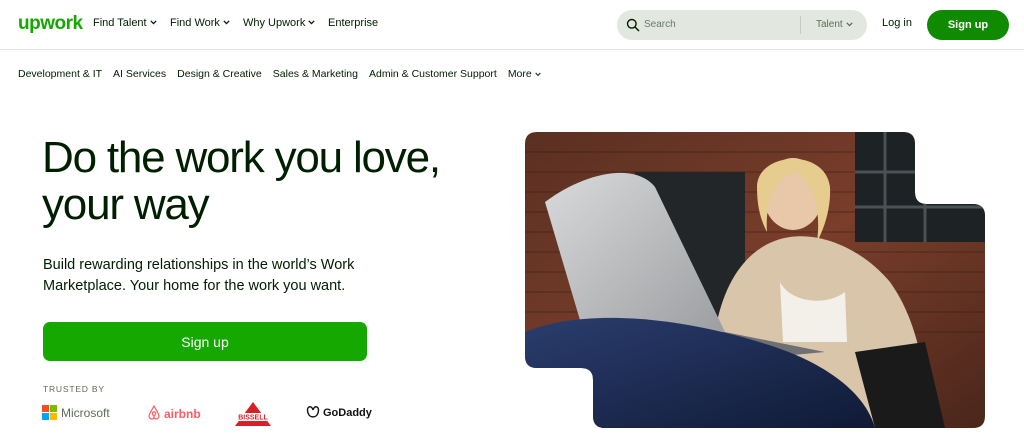 Image resolution: width=1024 pixels, height=447 pixels. What do you see at coordinates (195, 23) in the screenshot?
I see `nav-find-work-label: Find Work` at bounding box center [195, 23].